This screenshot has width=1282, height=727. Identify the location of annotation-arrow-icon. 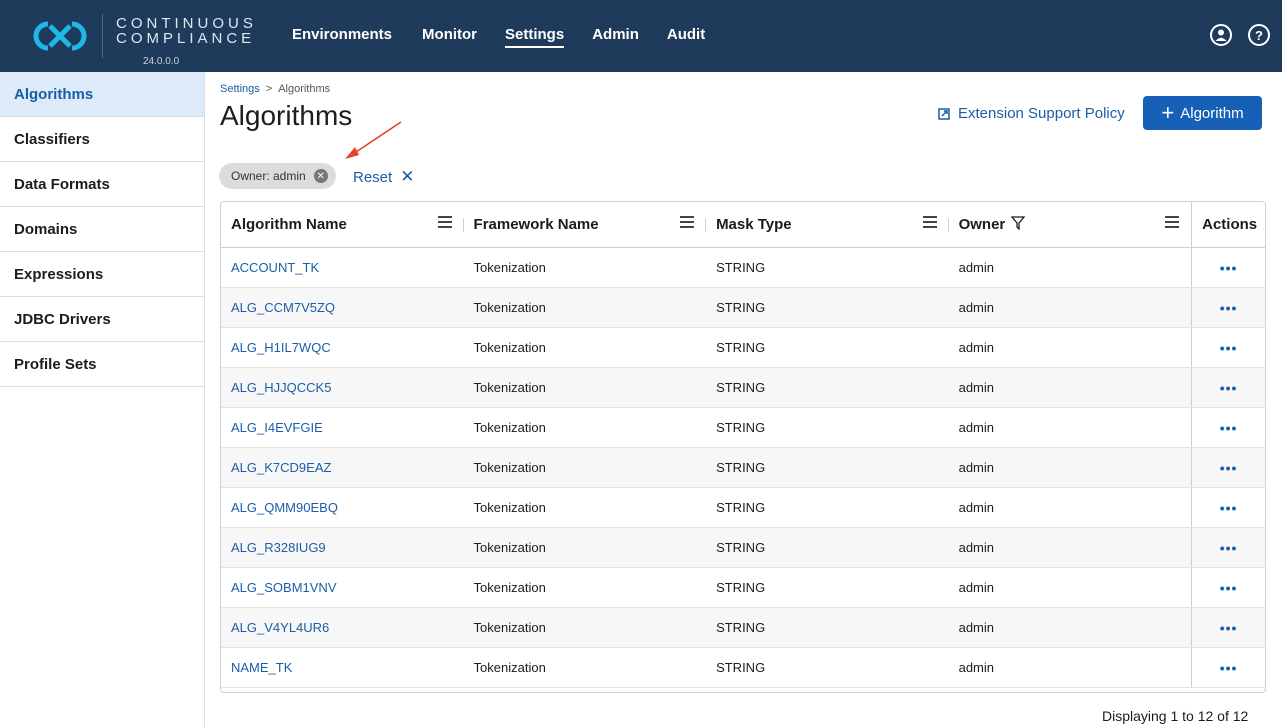
(373, 140).